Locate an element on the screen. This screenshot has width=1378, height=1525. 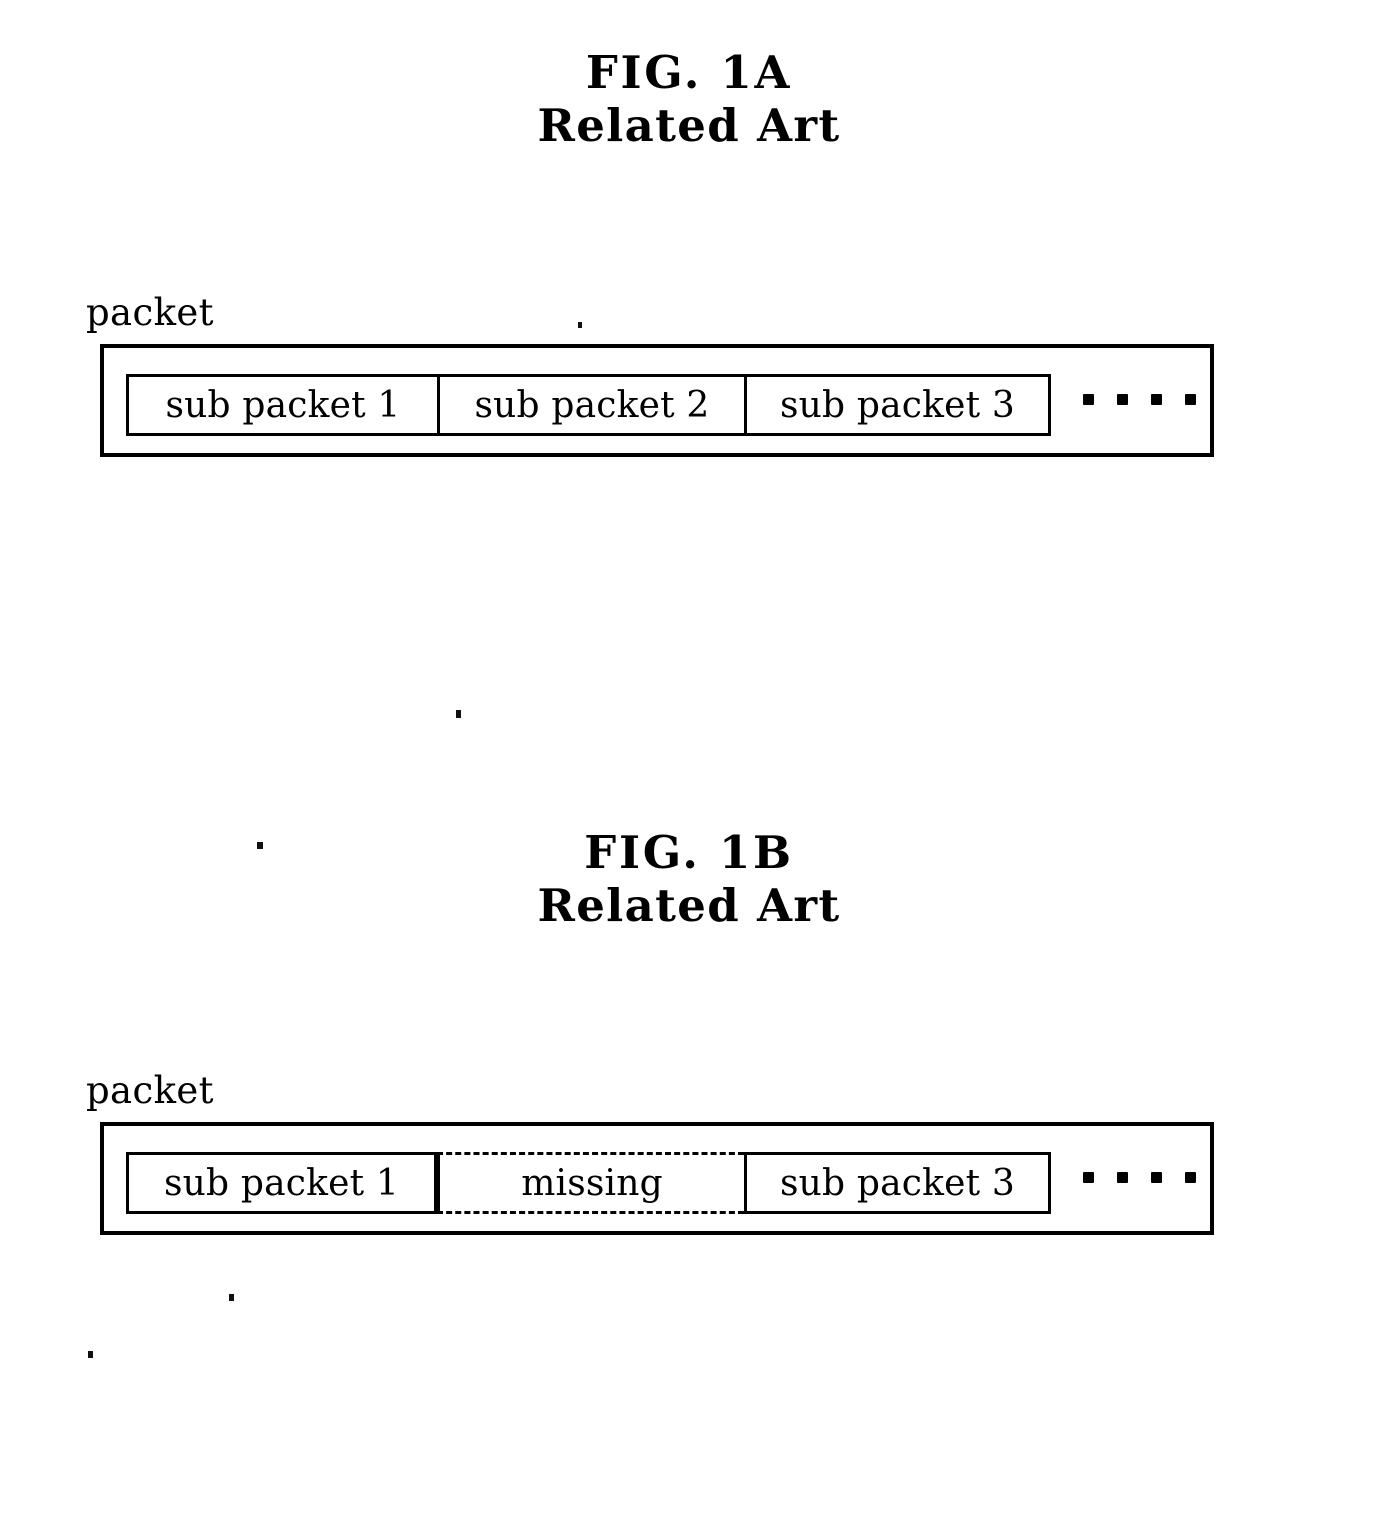
figure-1b-title-number: FIG. 1B is located at coordinates (689, 852).